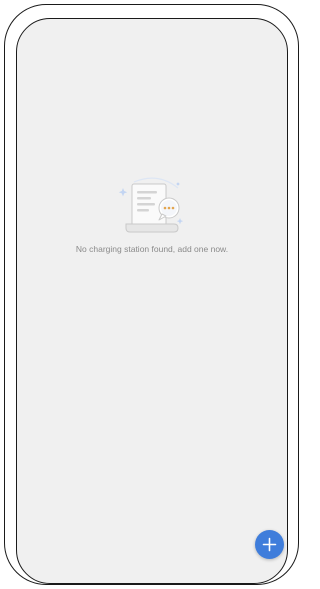 The width and height of the screenshot is (320, 589). I want to click on empty-state: No charging station found, add one now., so click(152, 214).